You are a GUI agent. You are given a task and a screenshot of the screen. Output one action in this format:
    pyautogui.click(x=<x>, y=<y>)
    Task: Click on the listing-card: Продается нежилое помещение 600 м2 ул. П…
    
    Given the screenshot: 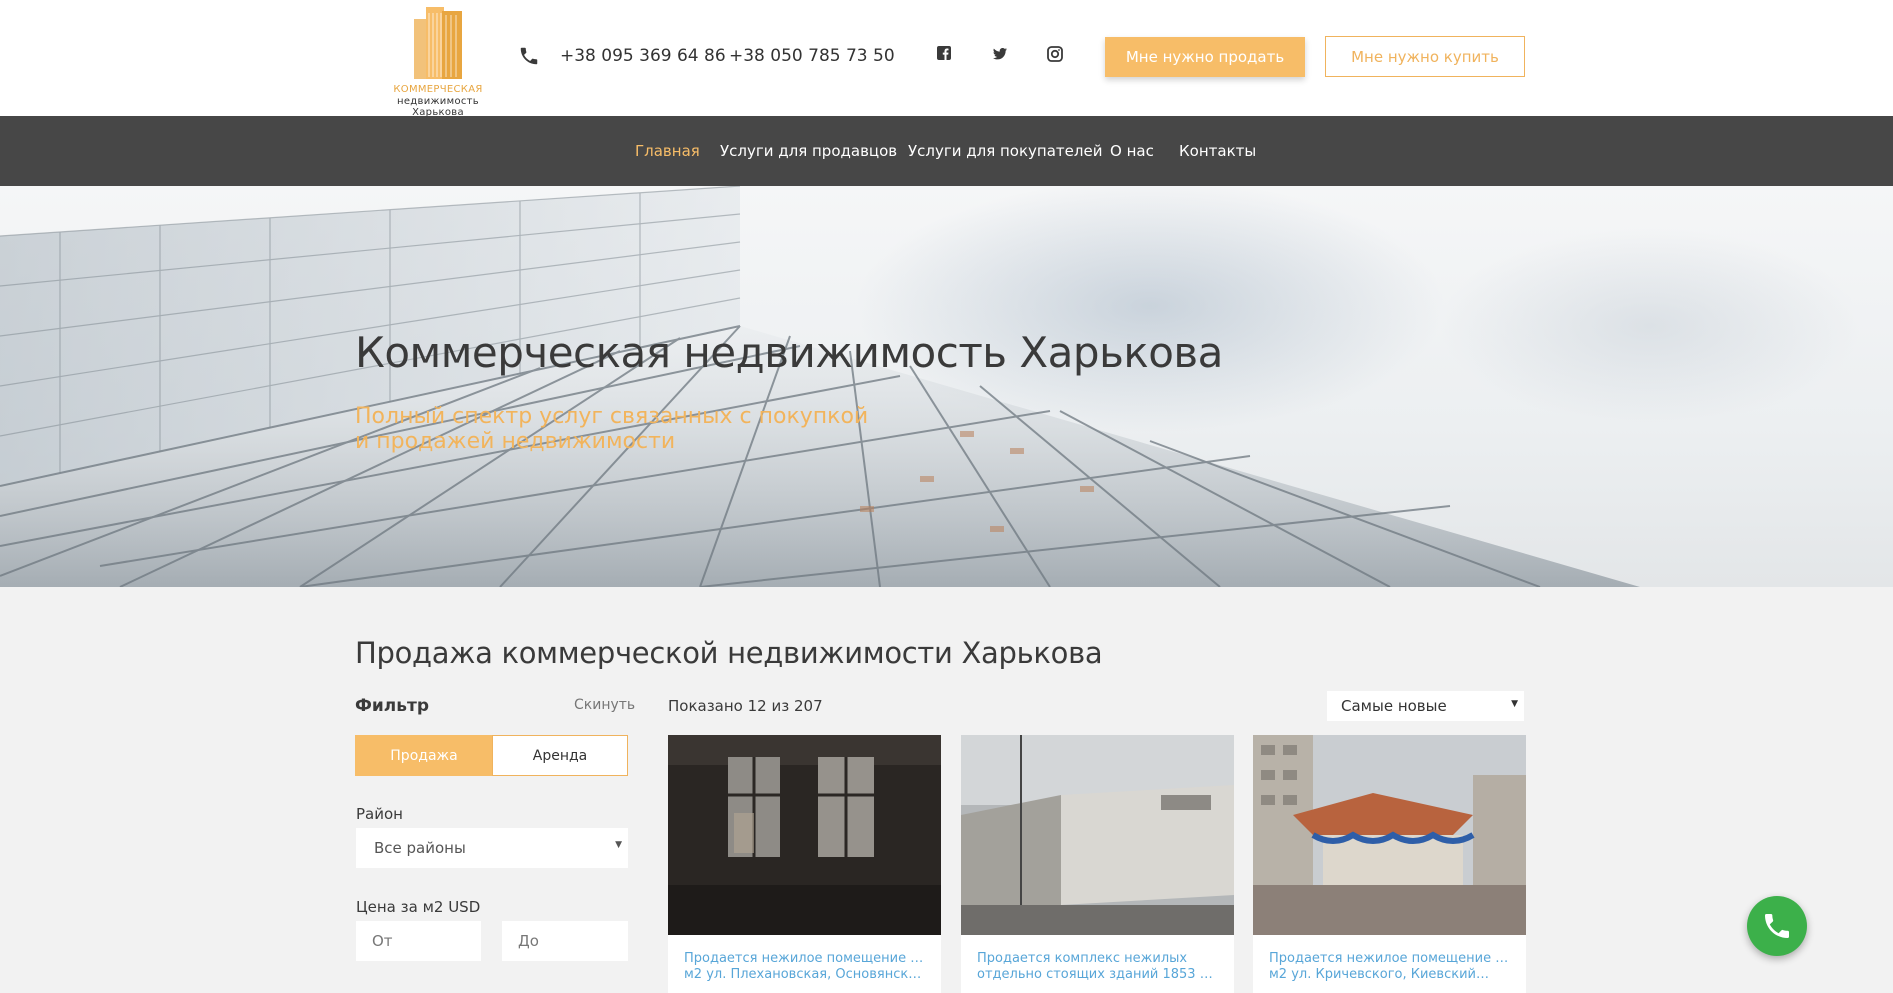 What is the action you would take?
    pyautogui.click(x=804, y=864)
    